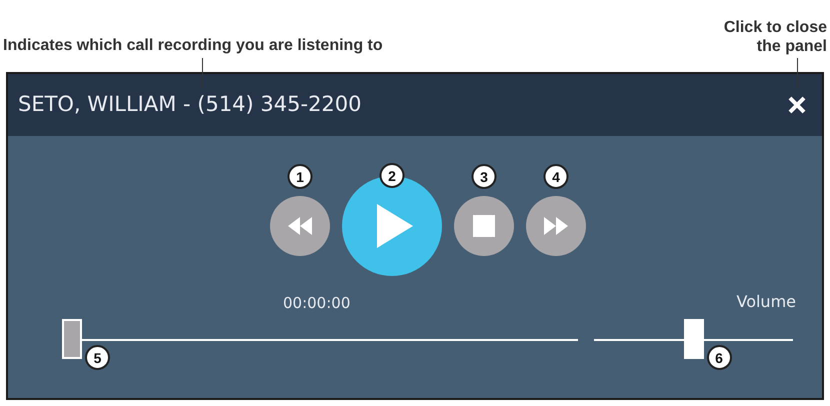 The width and height of the screenshot is (830, 406). What do you see at coordinates (774, 37) in the screenshot?
I see `annotation-text: Click to close the panel` at bounding box center [774, 37].